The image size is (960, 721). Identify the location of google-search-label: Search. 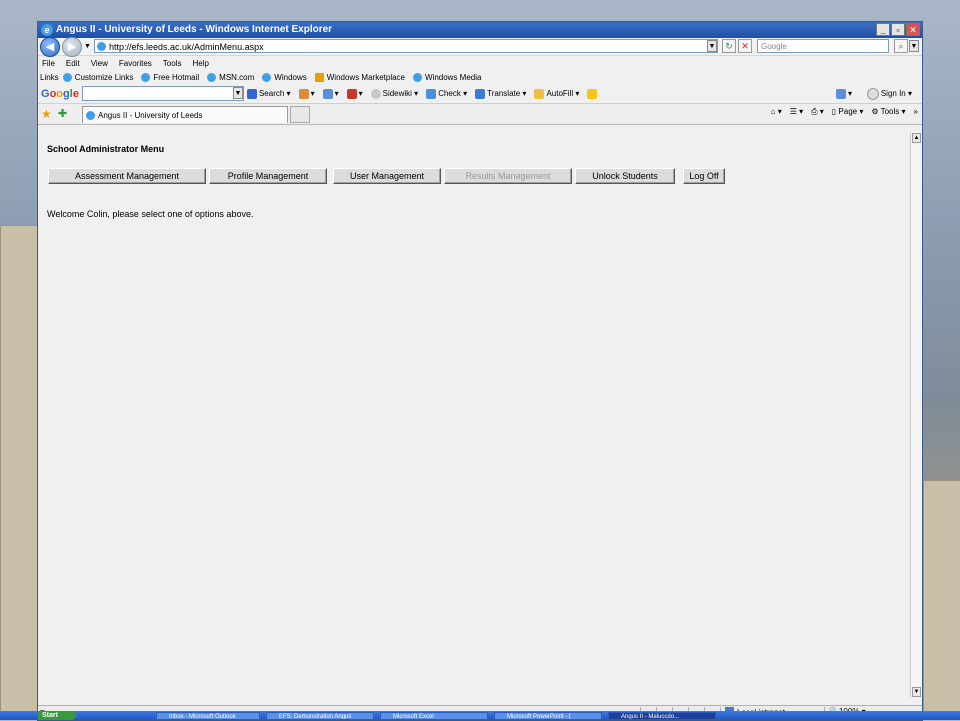
(271, 93).